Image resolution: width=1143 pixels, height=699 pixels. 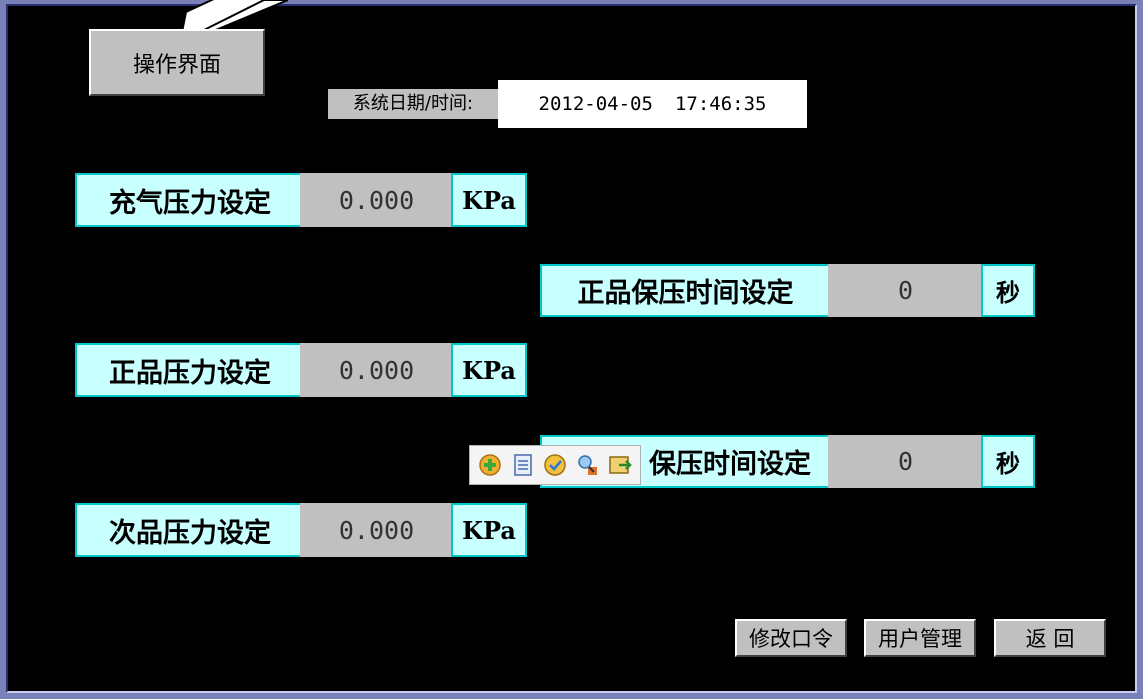 I want to click on reject-pressure-input: 0.000, so click(x=376, y=530).